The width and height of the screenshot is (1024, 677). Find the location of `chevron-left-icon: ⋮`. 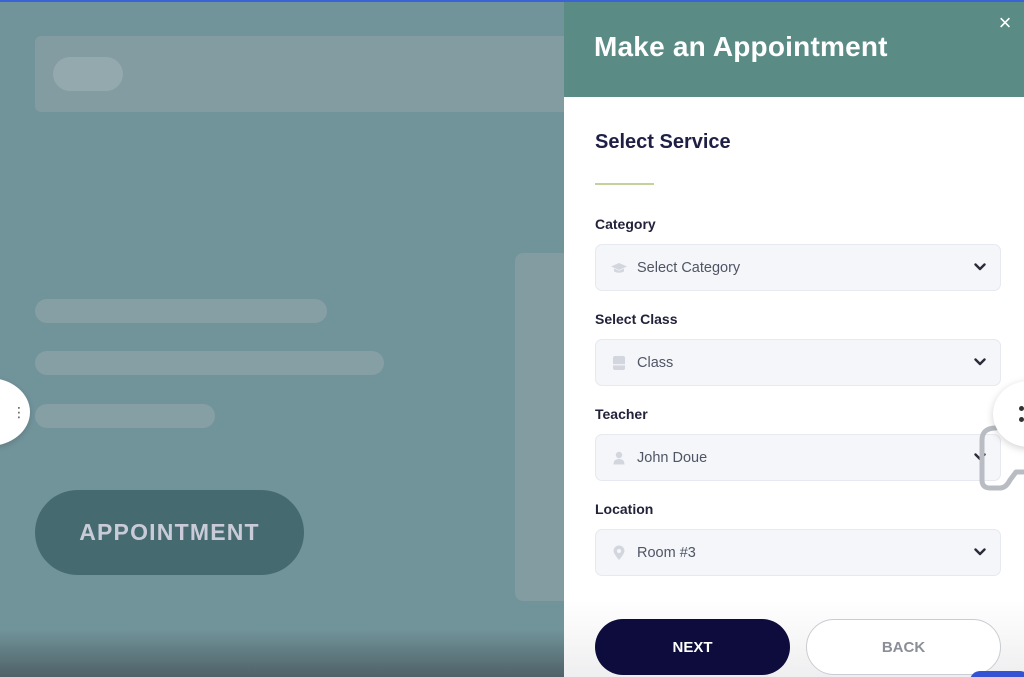

chevron-left-icon: ⋮ is located at coordinates (19, 411).